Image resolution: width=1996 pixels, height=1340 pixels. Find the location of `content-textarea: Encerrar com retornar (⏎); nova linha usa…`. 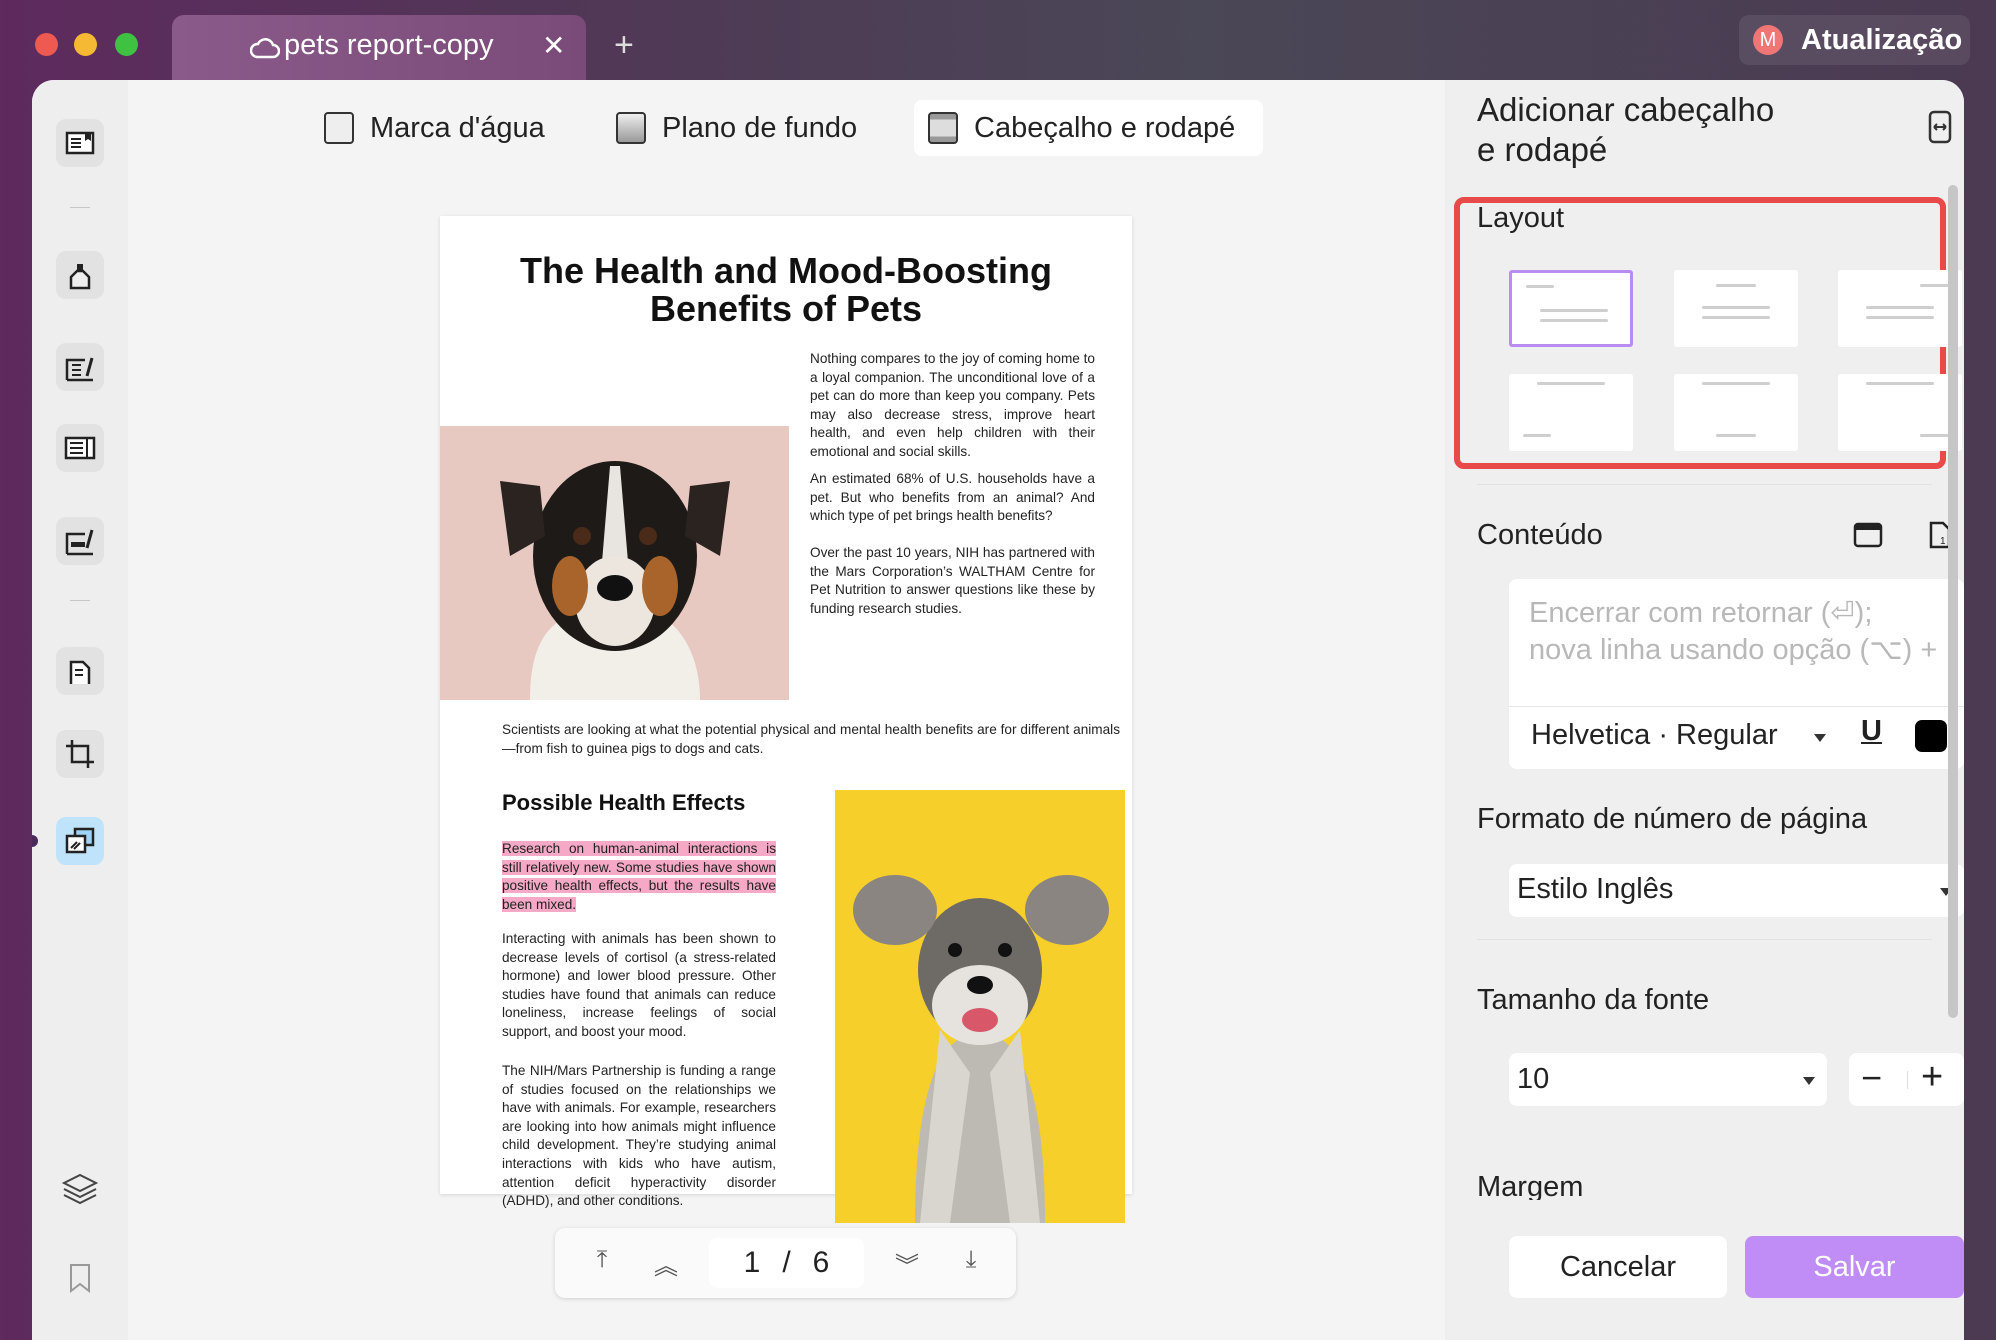

content-textarea: Encerrar com retornar (⏎); nova linha usa… is located at coordinates (1736, 674).